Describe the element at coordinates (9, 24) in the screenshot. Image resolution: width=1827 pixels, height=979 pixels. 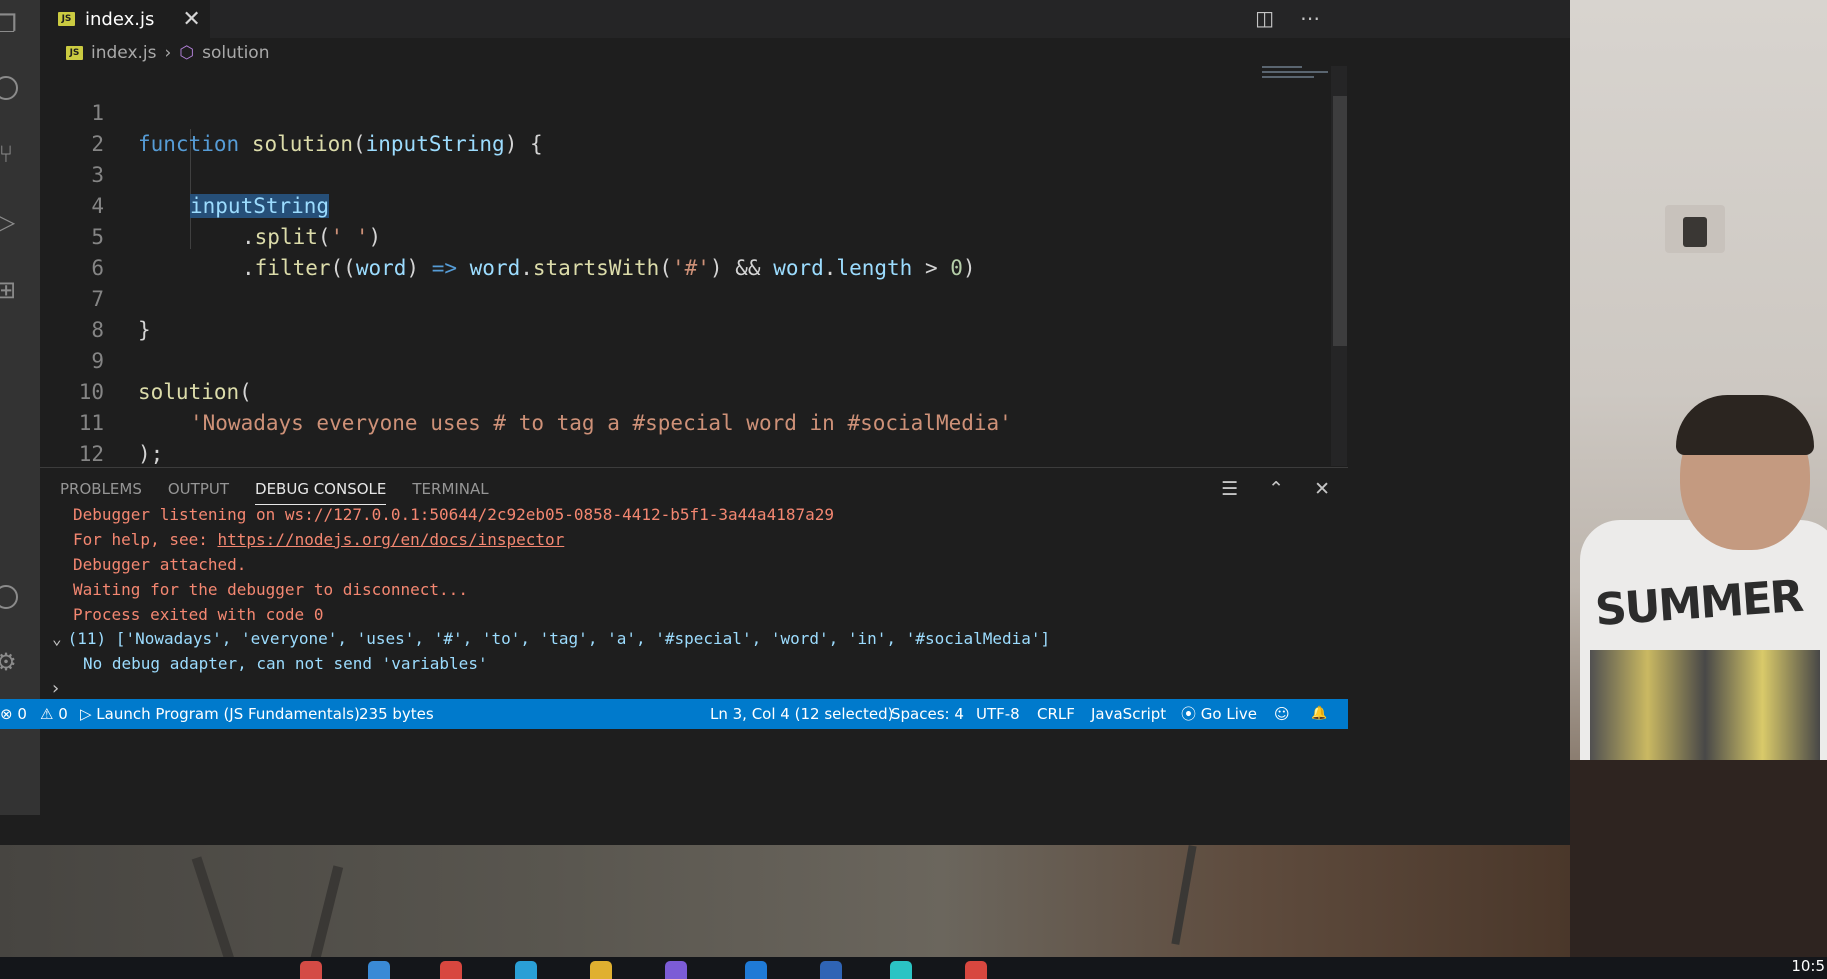
I see `explorer-icon: ❐` at that location.